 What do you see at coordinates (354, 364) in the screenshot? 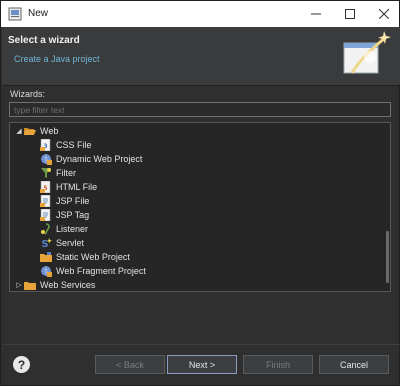
I see `cancel-button: Cancel` at bounding box center [354, 364].